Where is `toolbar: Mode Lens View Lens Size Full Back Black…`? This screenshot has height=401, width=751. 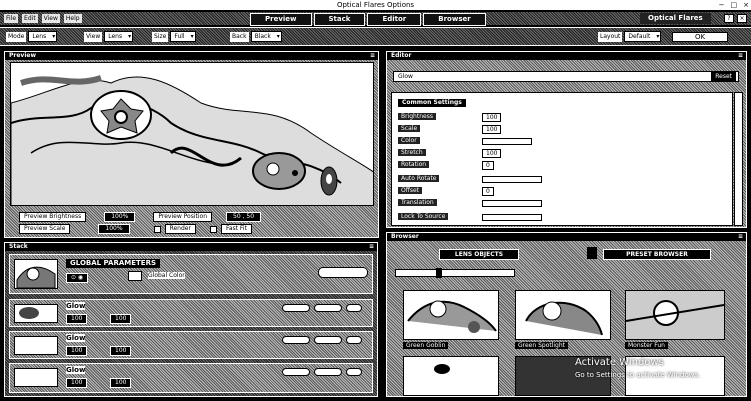 toolbar: Mode Lens View Lens Size Full Back Black… is located at coordinates (375, 36).